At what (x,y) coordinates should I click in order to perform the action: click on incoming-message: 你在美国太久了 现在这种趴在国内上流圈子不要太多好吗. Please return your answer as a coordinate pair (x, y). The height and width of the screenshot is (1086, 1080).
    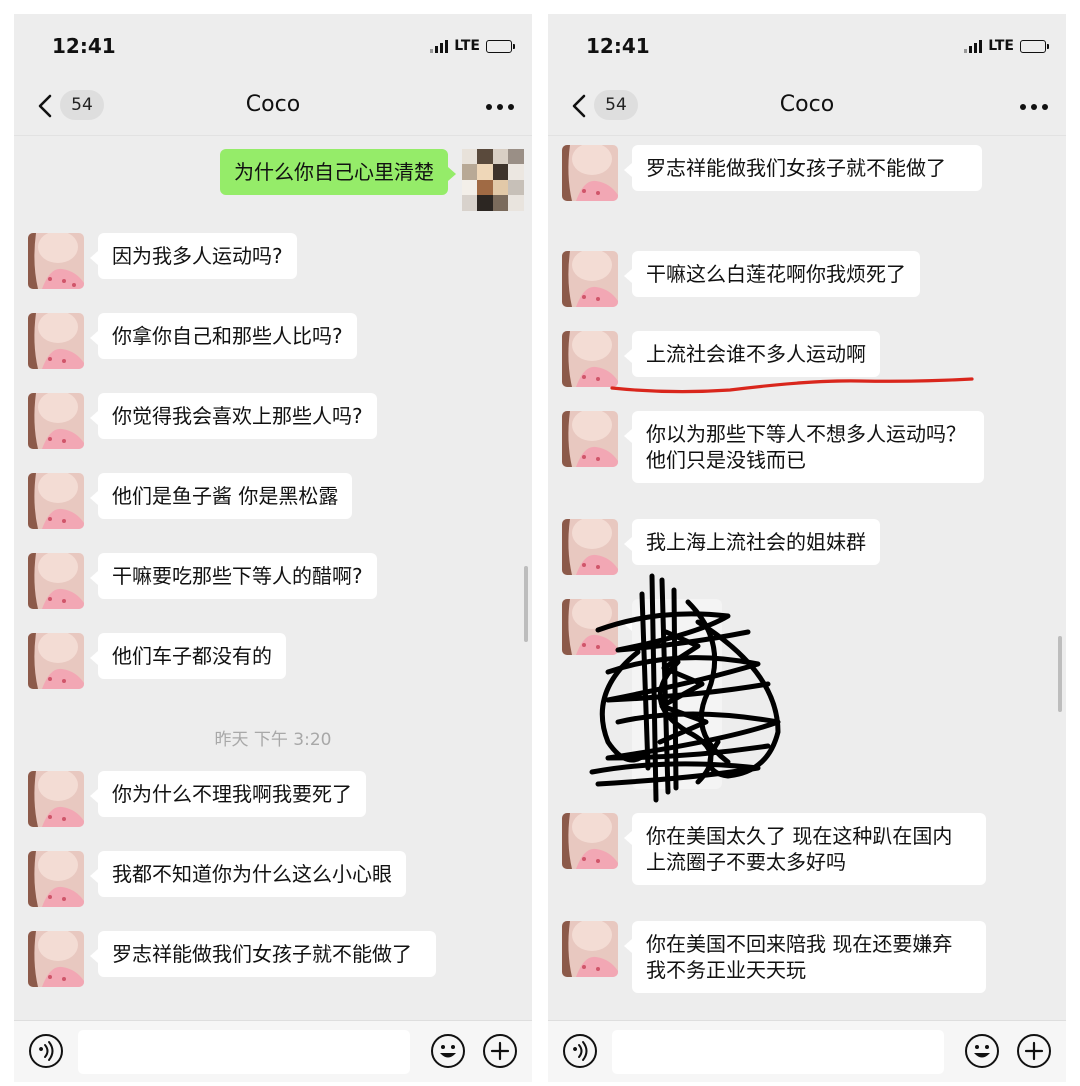
    Looking at the image, I should click on (774, 849).